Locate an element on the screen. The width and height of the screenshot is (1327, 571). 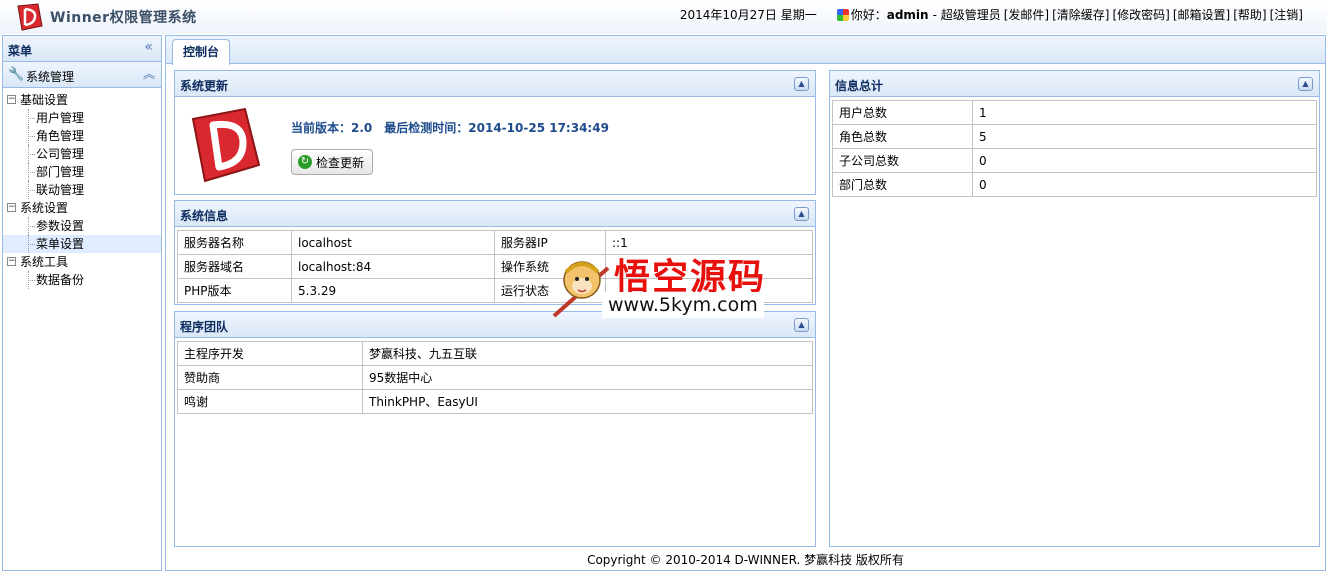
table-cell: 用户总数 is located at coordinates (902, 112).